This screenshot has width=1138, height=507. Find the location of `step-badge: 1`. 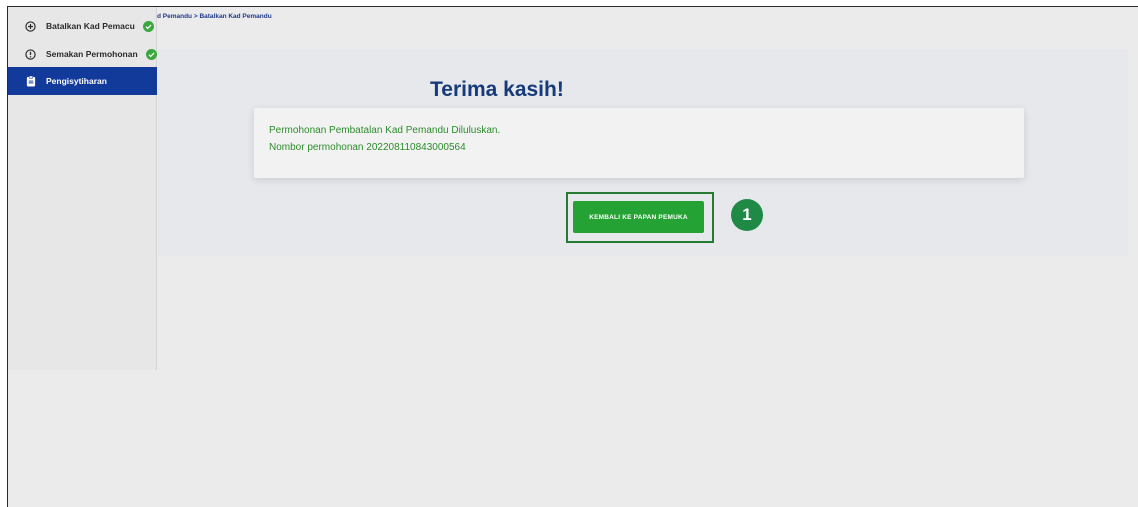

step-badge: 1 is located at coordinates (747, 215).